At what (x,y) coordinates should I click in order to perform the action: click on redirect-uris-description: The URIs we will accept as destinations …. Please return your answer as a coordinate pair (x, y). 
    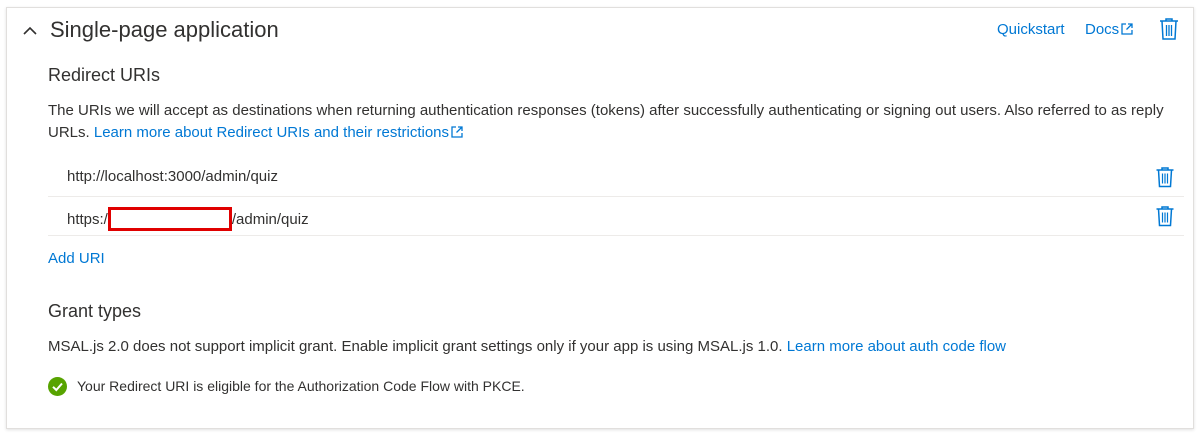
    Looking at the image, I should click on (608, 122).